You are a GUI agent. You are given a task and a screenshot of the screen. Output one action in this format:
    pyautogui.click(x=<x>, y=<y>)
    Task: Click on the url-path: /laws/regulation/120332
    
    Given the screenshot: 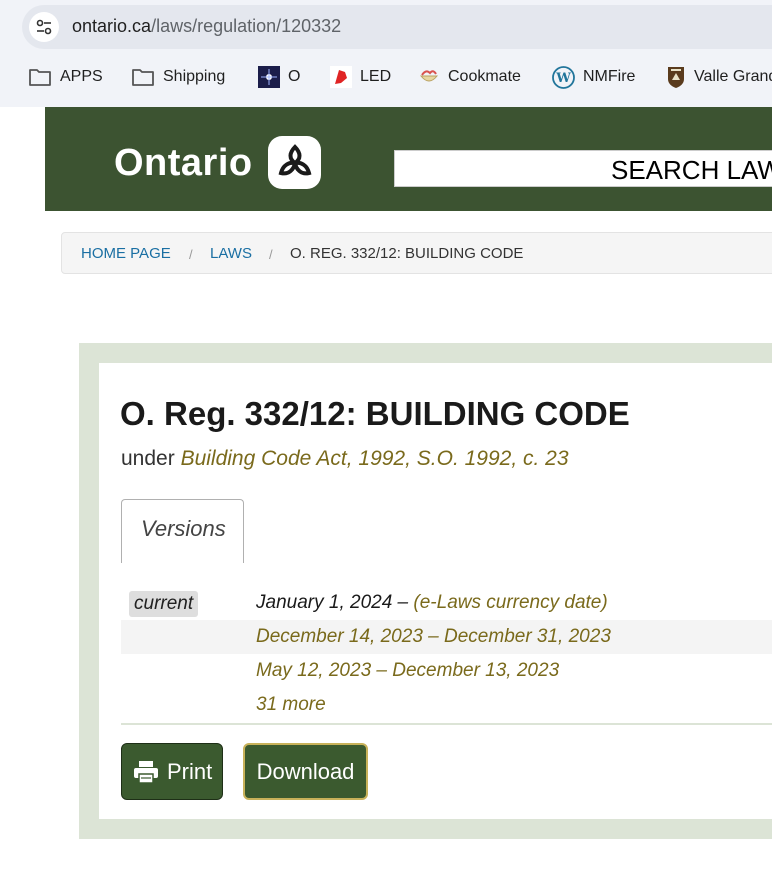 What is the action you would take?
    pyautogui.click(x=246, y=26)
    